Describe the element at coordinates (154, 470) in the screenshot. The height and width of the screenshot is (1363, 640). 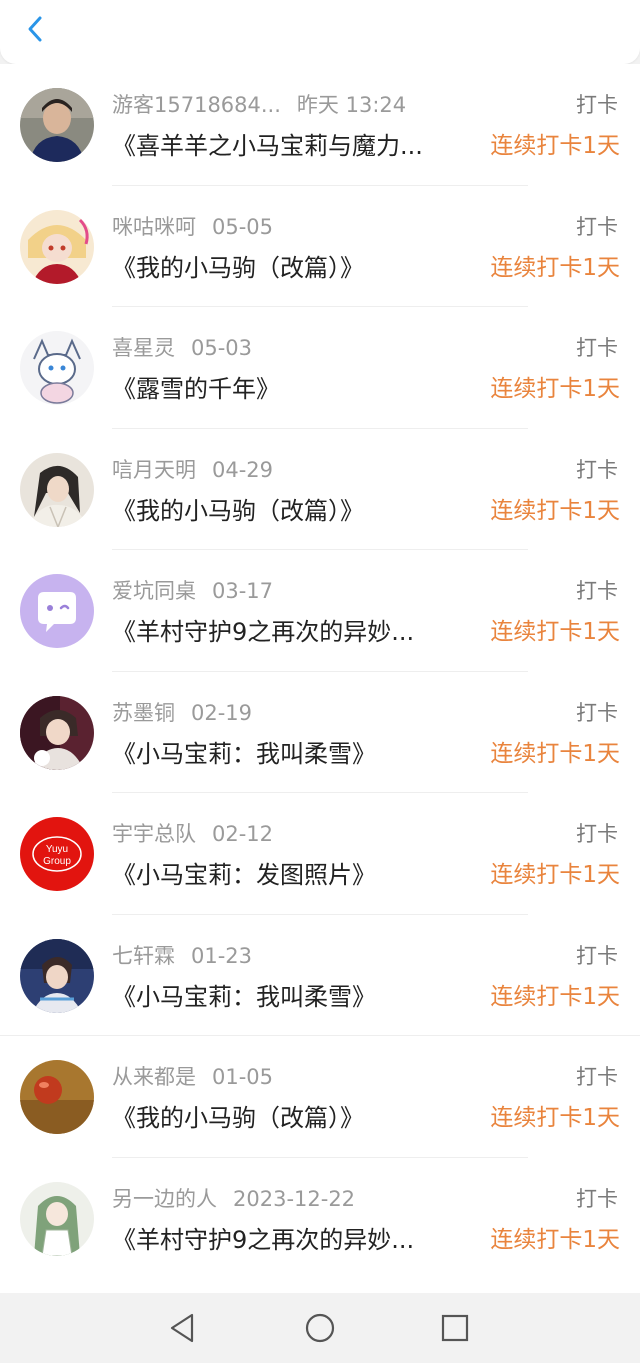
I see `user-name: 唁月天明` at that location.